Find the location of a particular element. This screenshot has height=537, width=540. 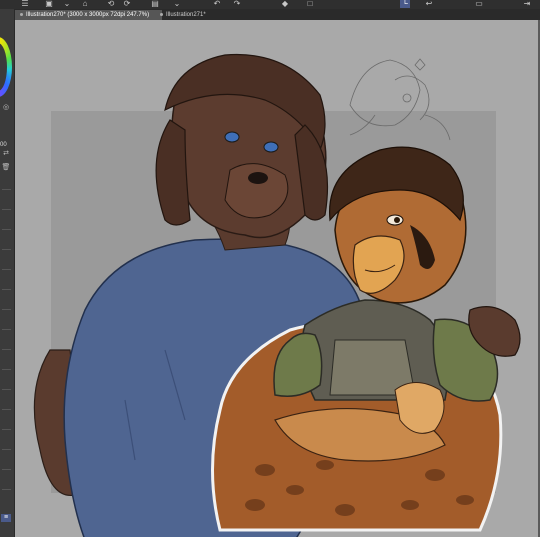

color-settings-icon: ◎ is located at coordinates (6, 108).